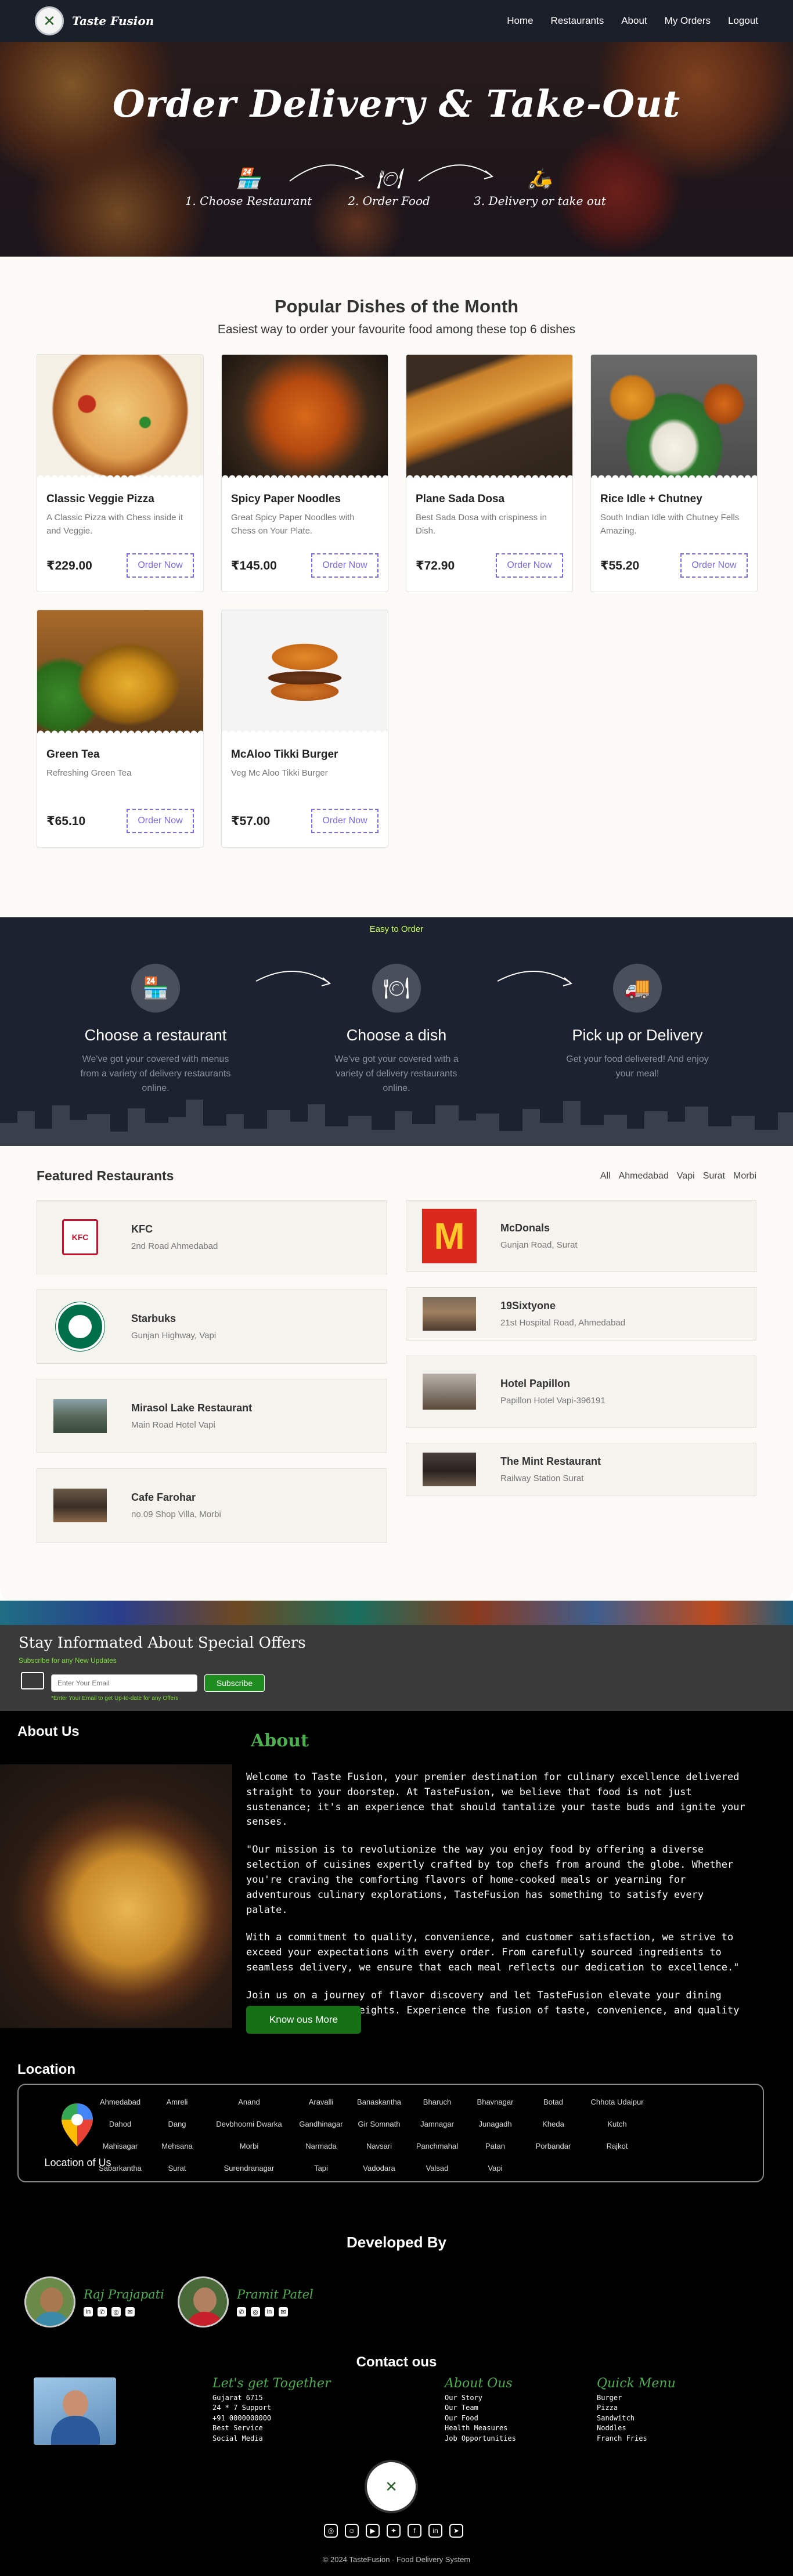 The height and width of the screenshot is (2576, 793). Describe the element at coordinates (581, 1469) in the screenshot. I see `restaurant-card: The Mint Restaurant Railway Station Surat` at that location.